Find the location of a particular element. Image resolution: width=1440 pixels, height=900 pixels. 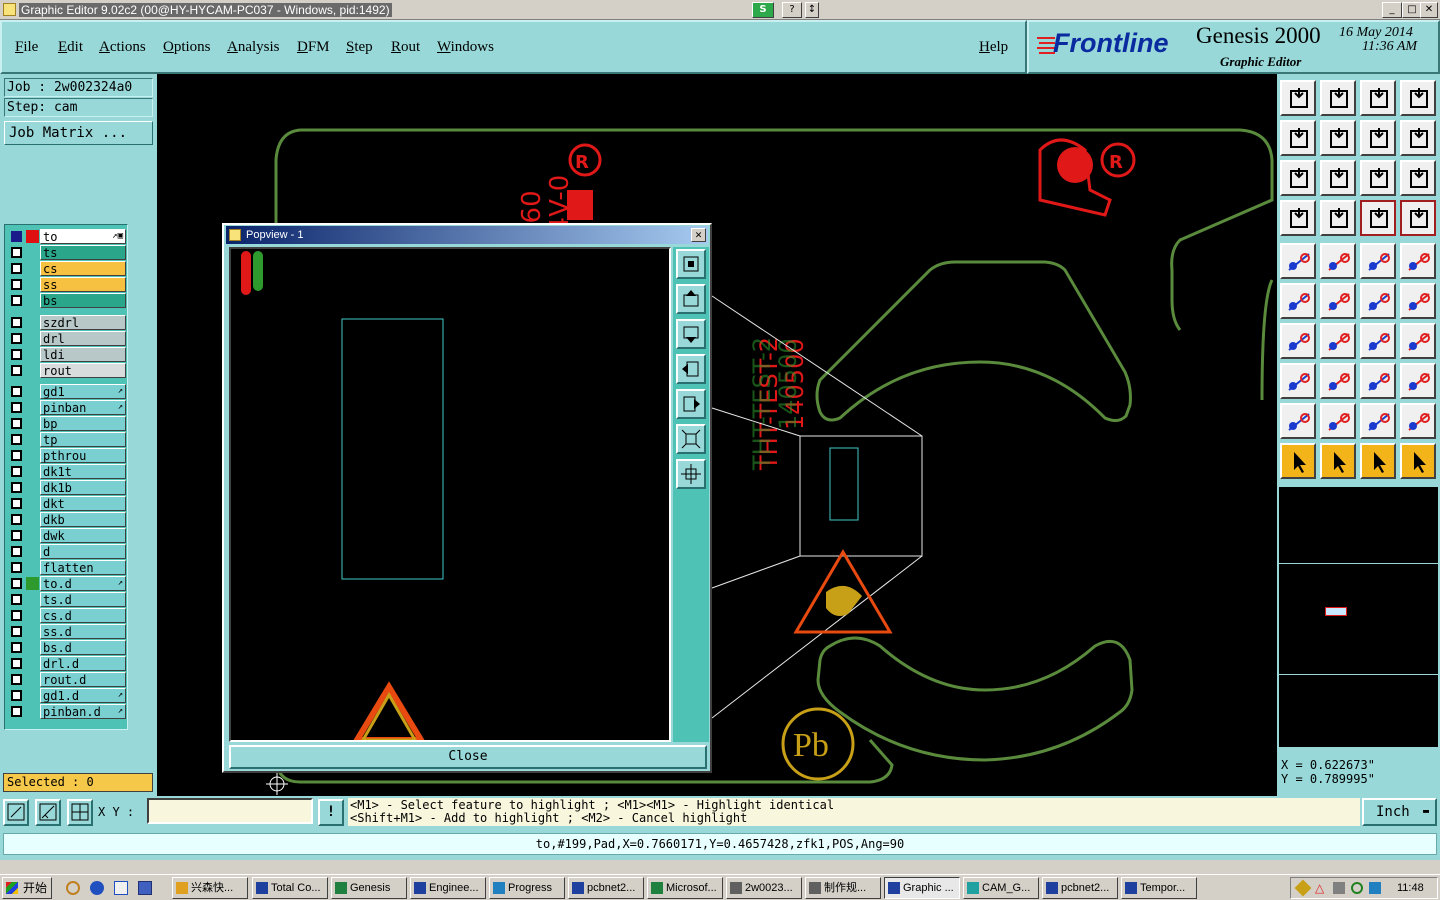

help-tray-icon: ? is located at coordinates (792, 10).